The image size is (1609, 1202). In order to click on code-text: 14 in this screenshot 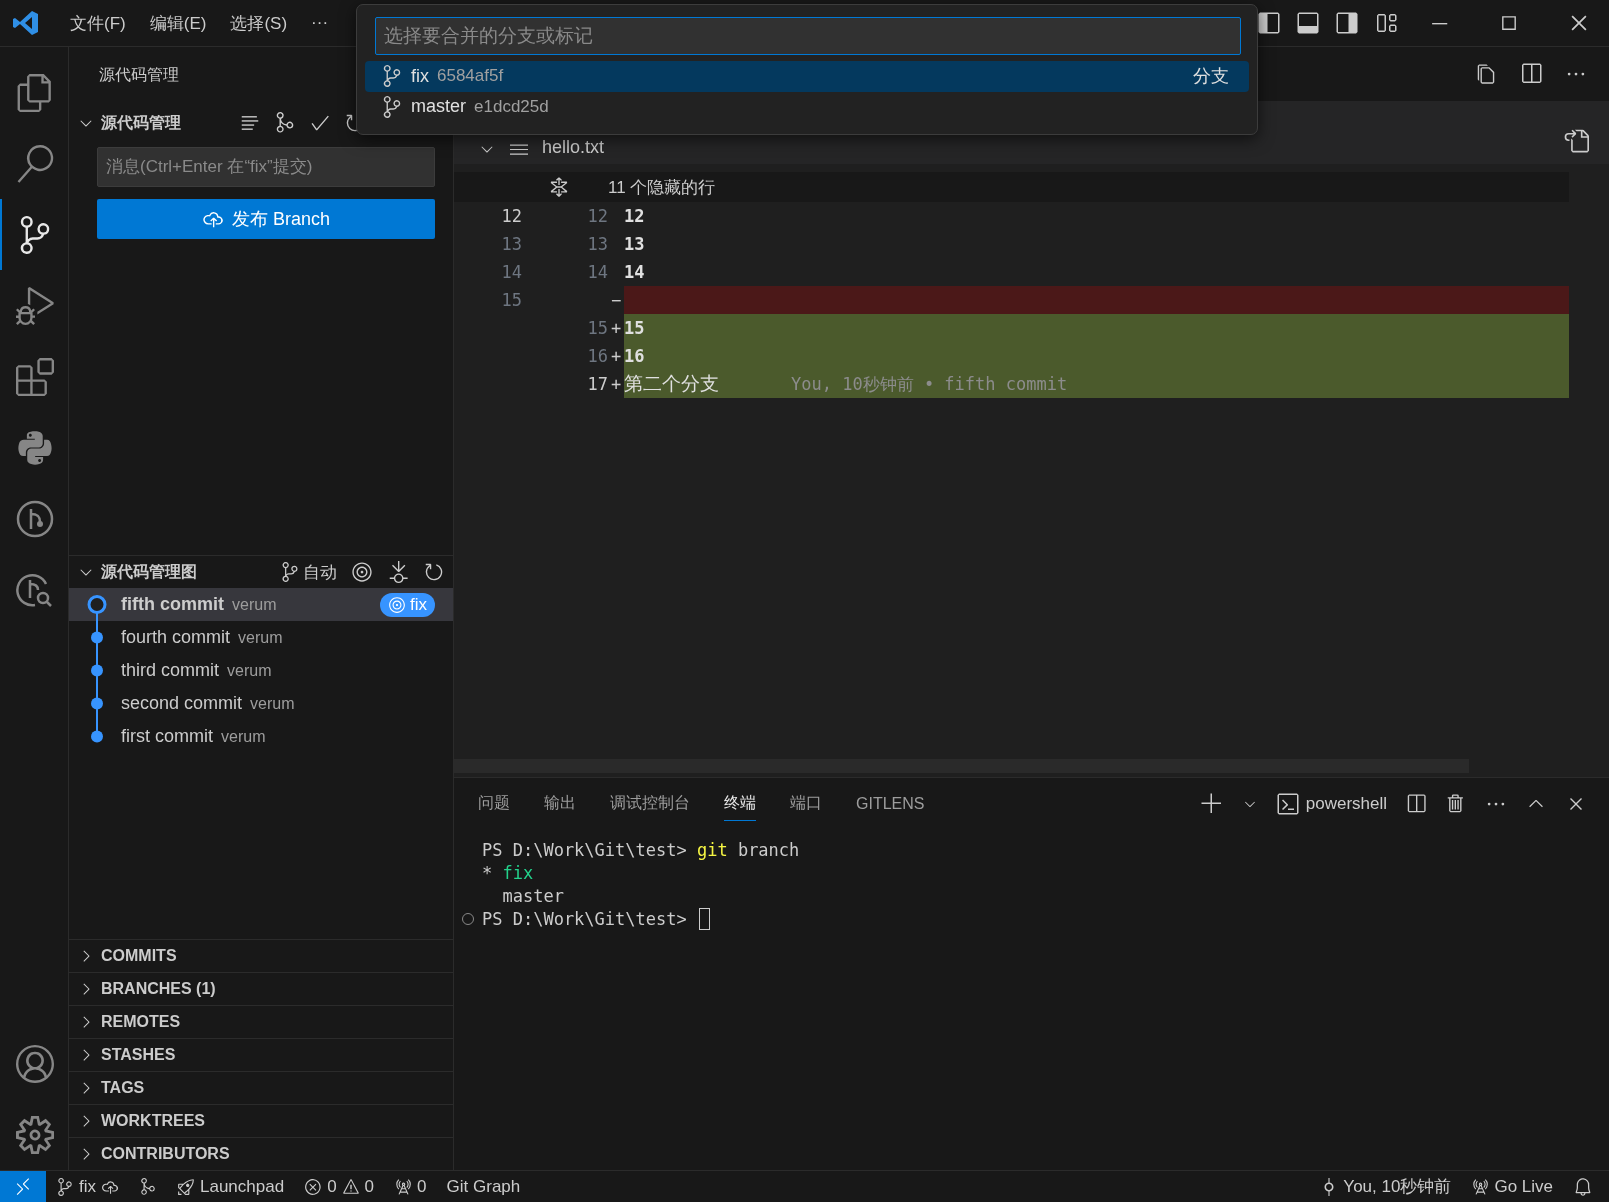, I will do `click(634, 272)`.